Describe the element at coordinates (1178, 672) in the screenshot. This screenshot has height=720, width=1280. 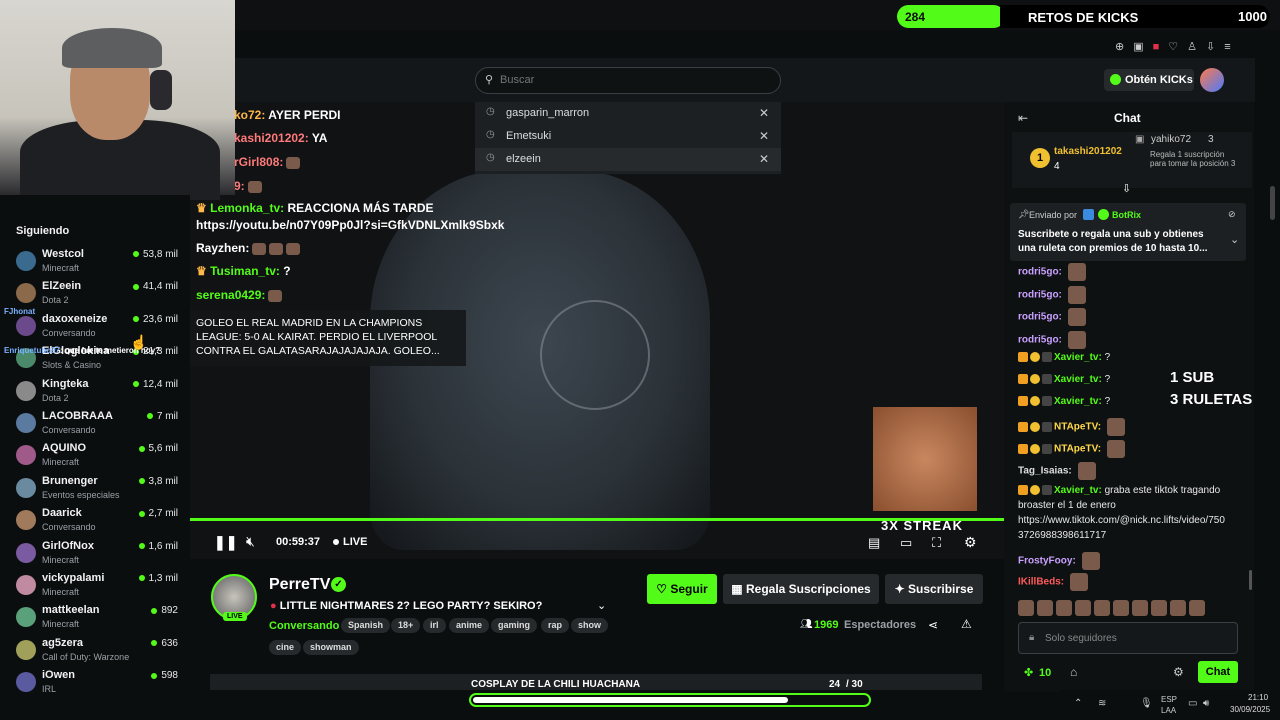
I see `chat-settings-icon: ⚙` at that location.